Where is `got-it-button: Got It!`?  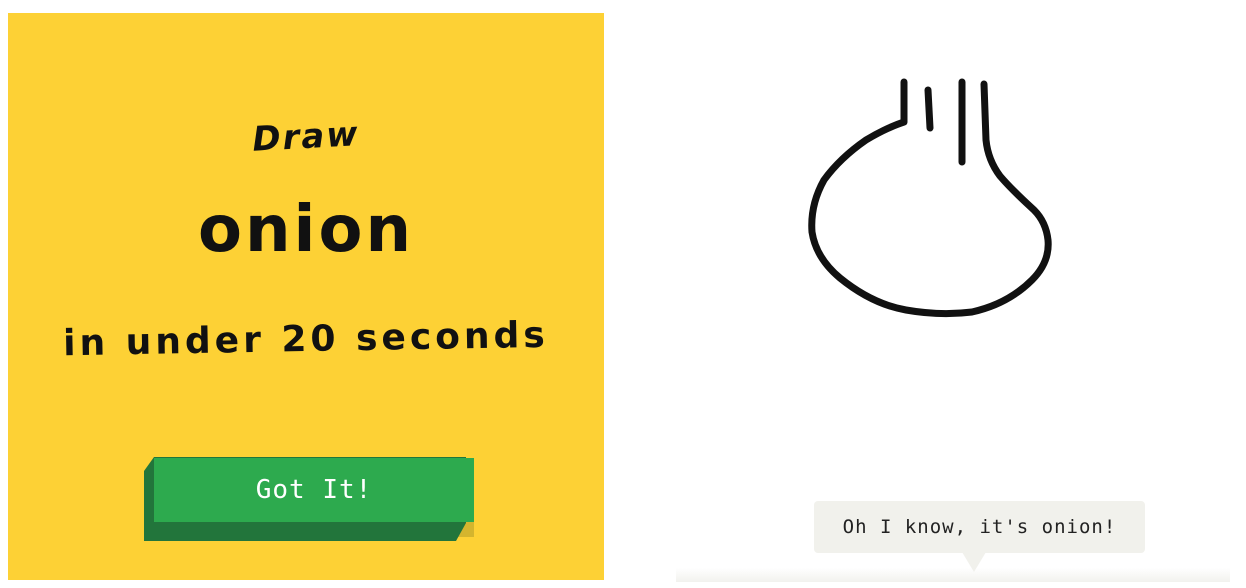
got-it-button: Got It! is located at coordinates (314, 490).